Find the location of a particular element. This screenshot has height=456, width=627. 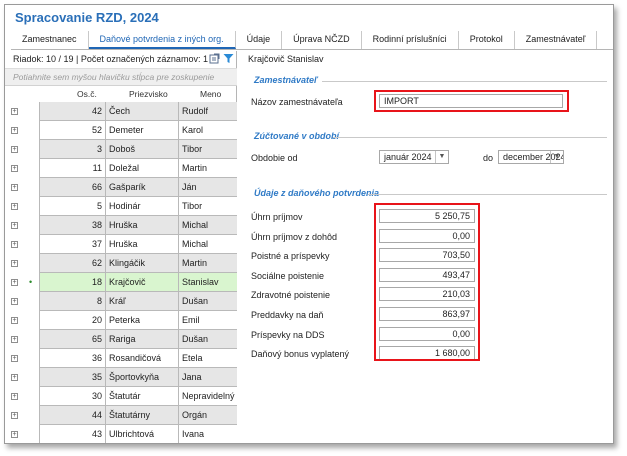

row-cells: 11 Doležal Martin is located at coordinates (138, 168).